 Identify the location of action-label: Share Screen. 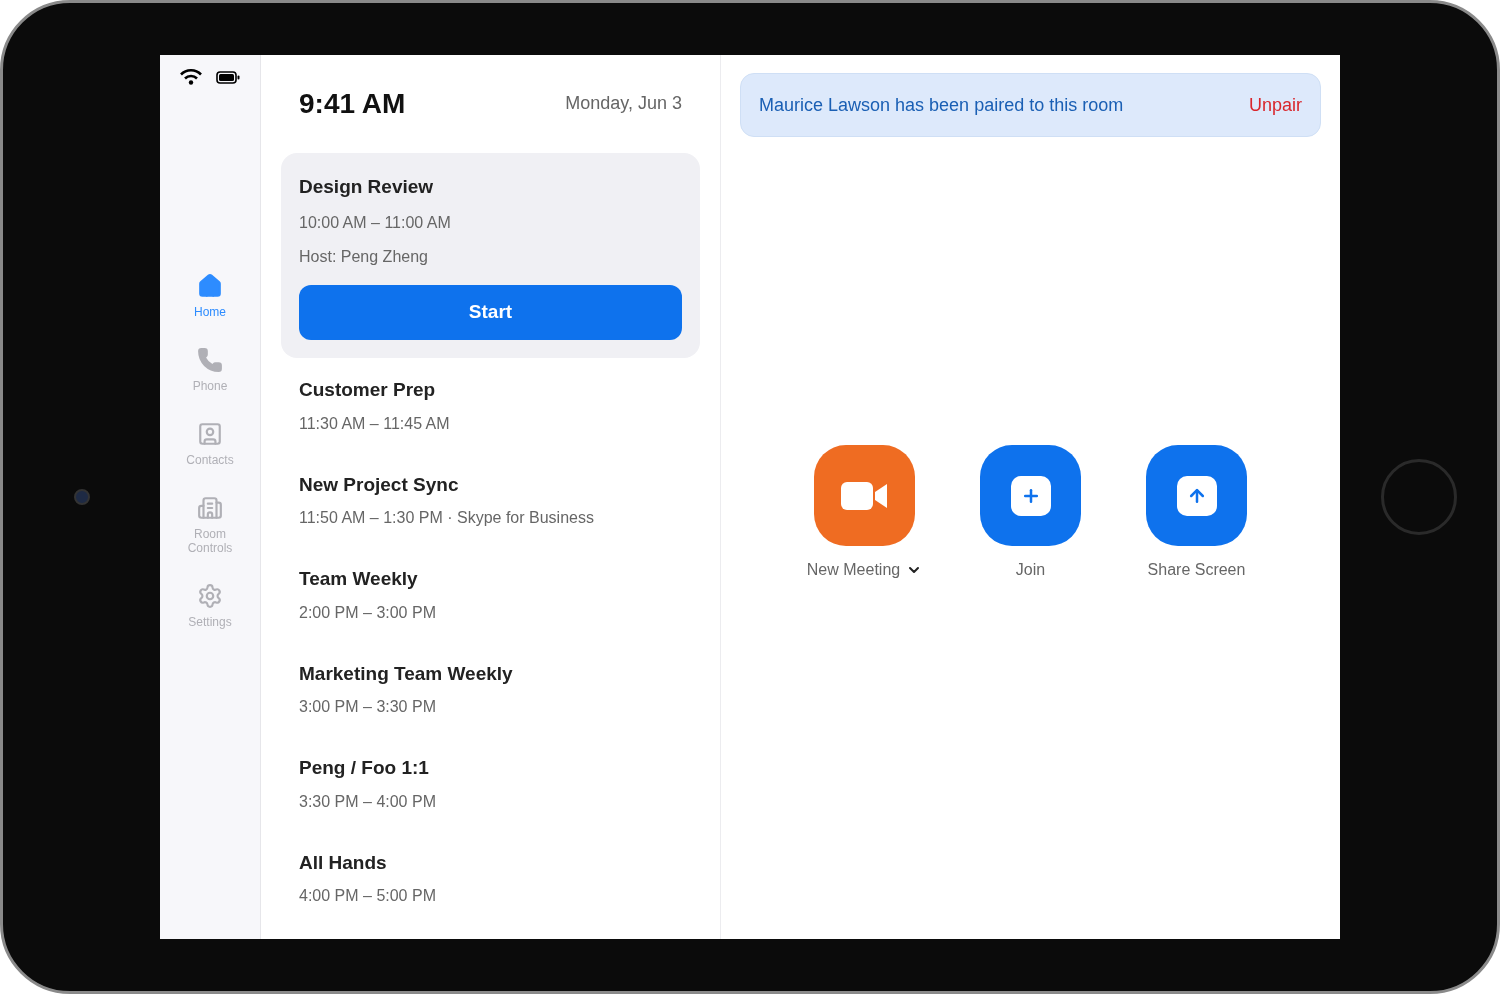
(1196, 570).